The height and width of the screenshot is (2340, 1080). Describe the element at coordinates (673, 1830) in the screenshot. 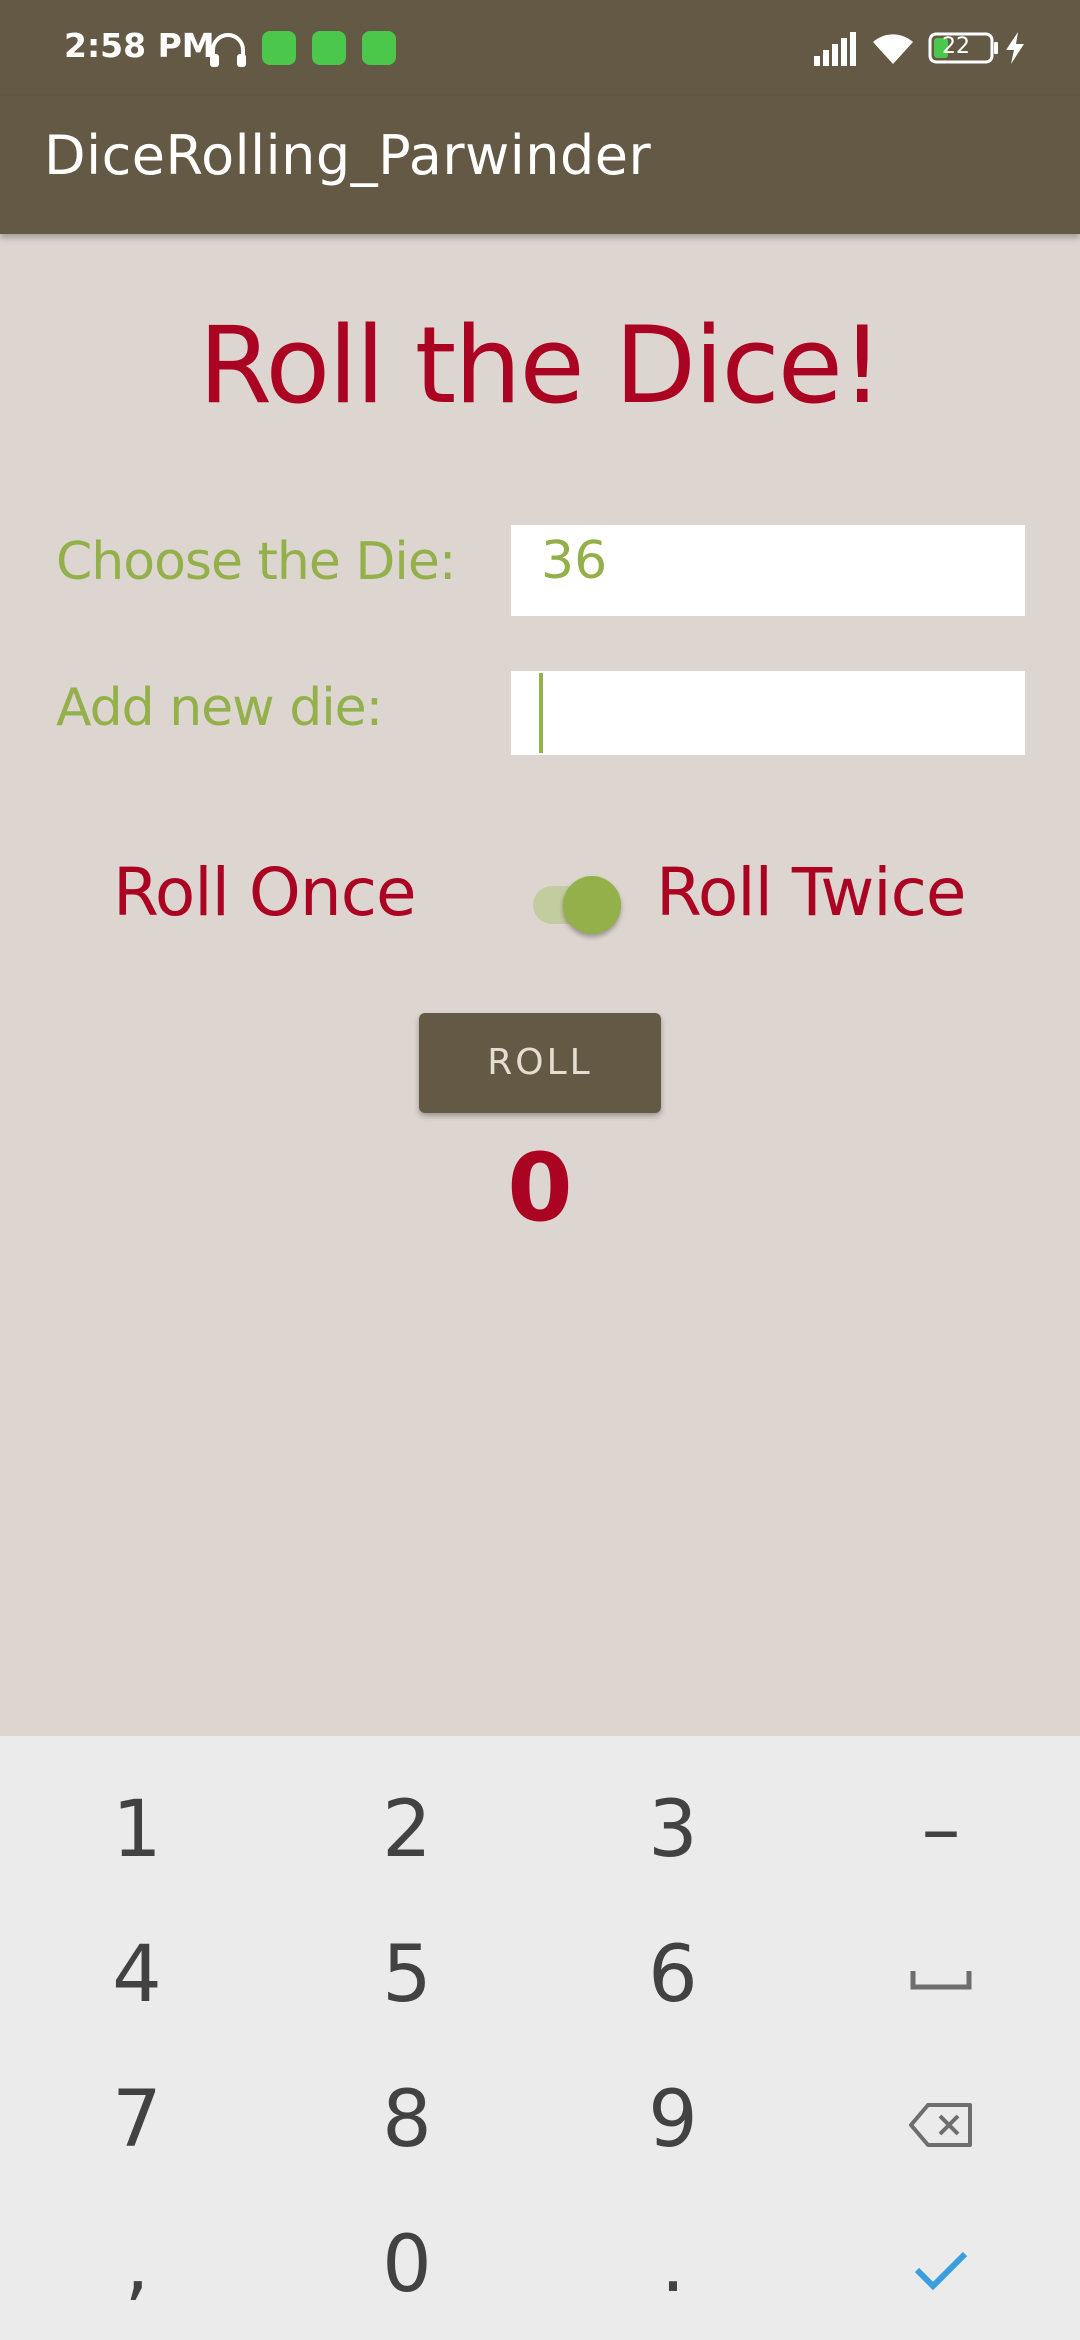

I see `key-3: 3` at that location.